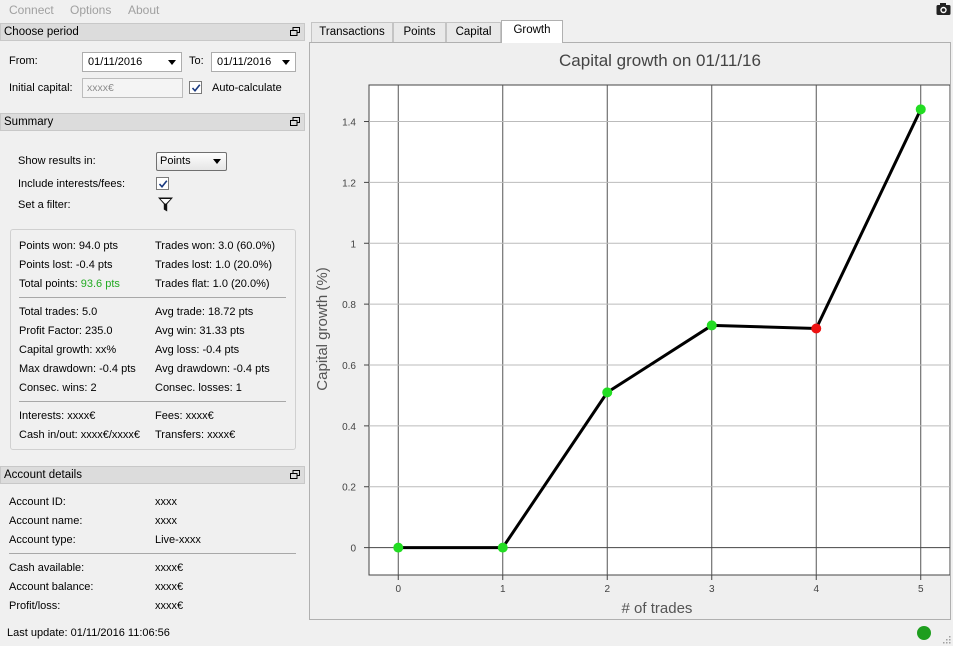  Describe the element at coordinates (42, 540) in the screenshot. I see `account-type-label: Account type:` at that location.